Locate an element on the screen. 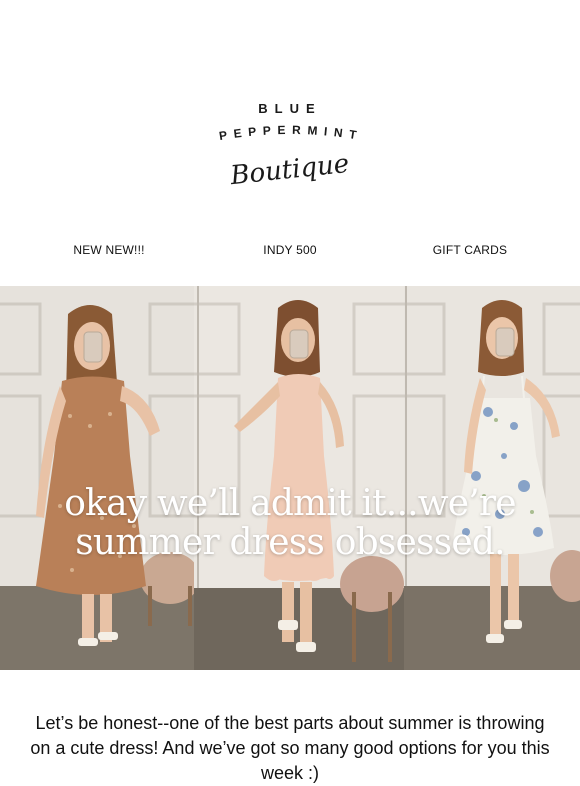 This screenshot has height=786, width=580. hero-headline-line-1: okay we’ll admit it...we’re is located at coordinates (290, 503).